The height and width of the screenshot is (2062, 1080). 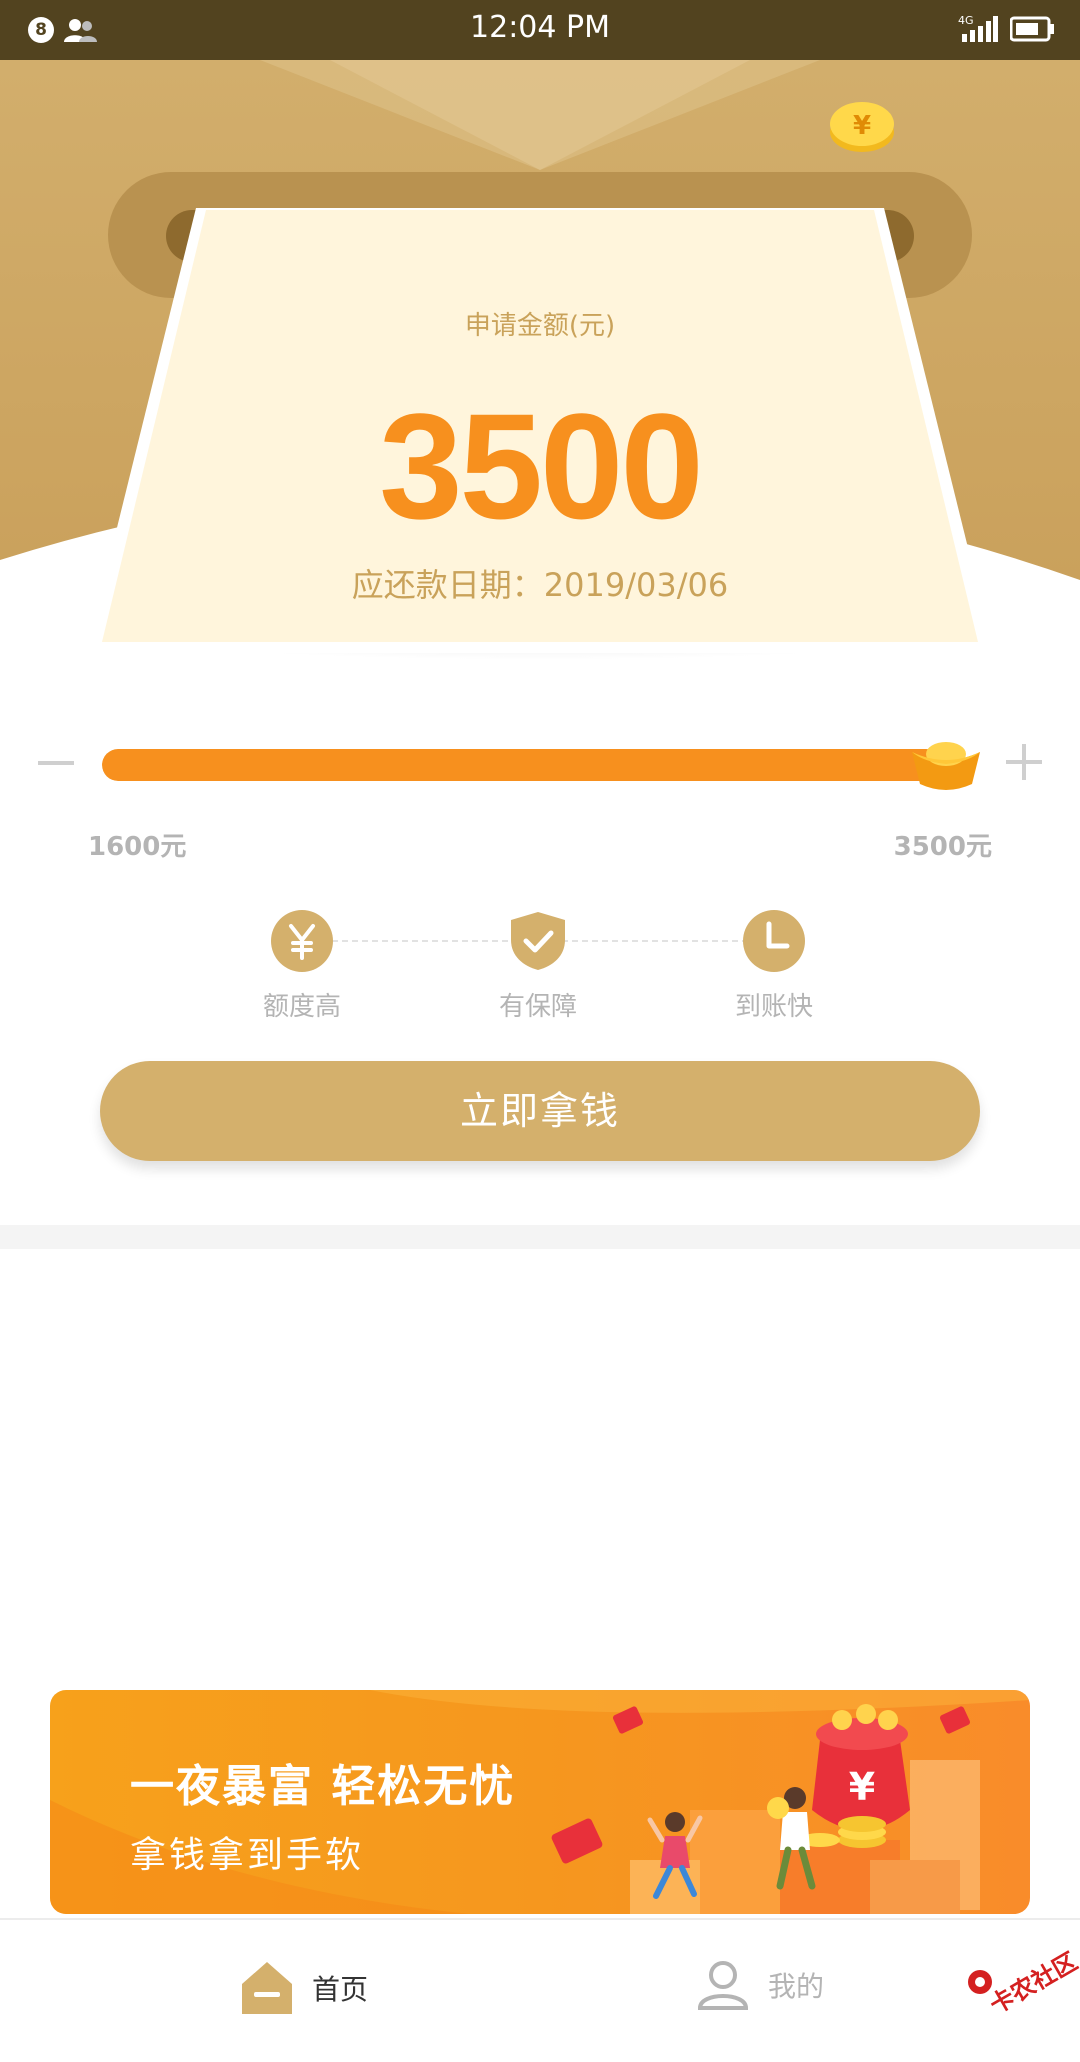 I want to click on nav-home: 首页, so click(x=304, y=1988).